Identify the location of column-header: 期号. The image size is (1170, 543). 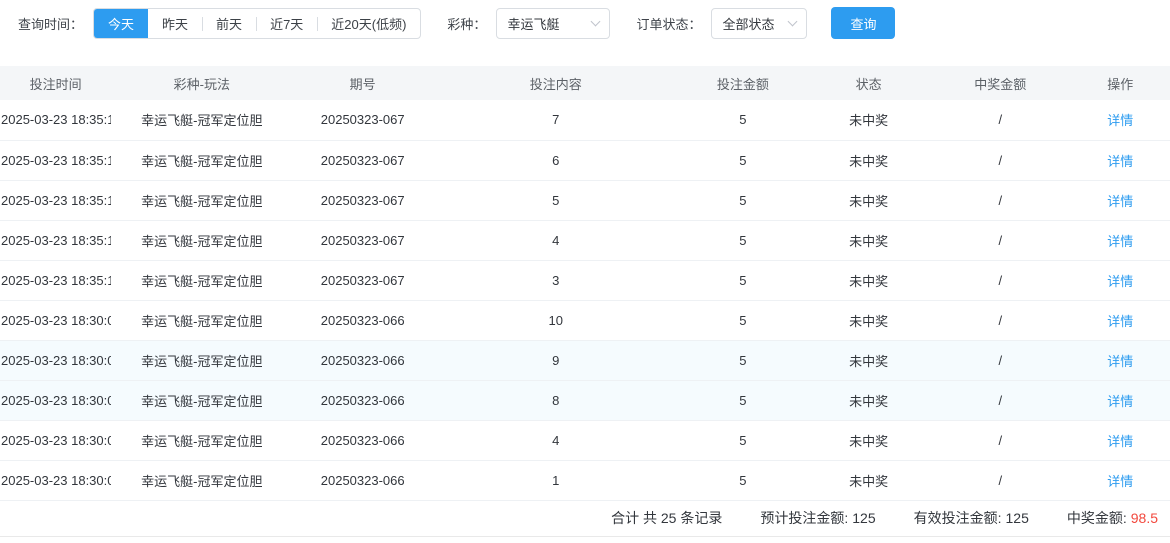
(362, 83).